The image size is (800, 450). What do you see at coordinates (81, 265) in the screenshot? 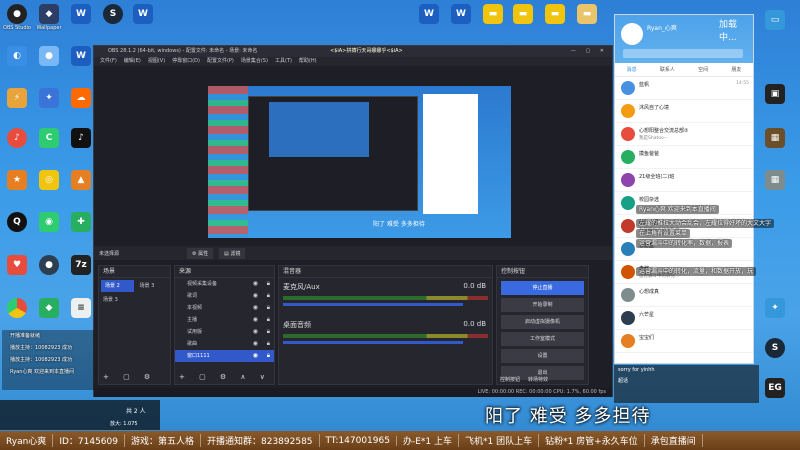
I see `desktop-icon-7zip: 7z` at bounding box center [81, 265].